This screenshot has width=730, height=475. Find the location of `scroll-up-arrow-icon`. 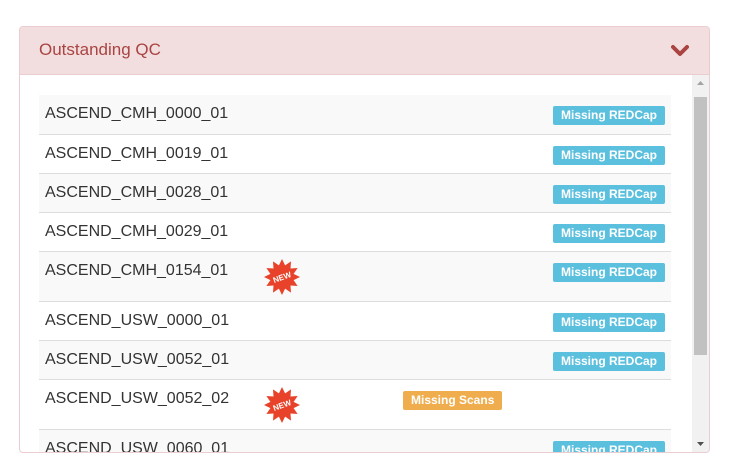

scroll-up-arrow-icon is located at coordinates (700, 83).